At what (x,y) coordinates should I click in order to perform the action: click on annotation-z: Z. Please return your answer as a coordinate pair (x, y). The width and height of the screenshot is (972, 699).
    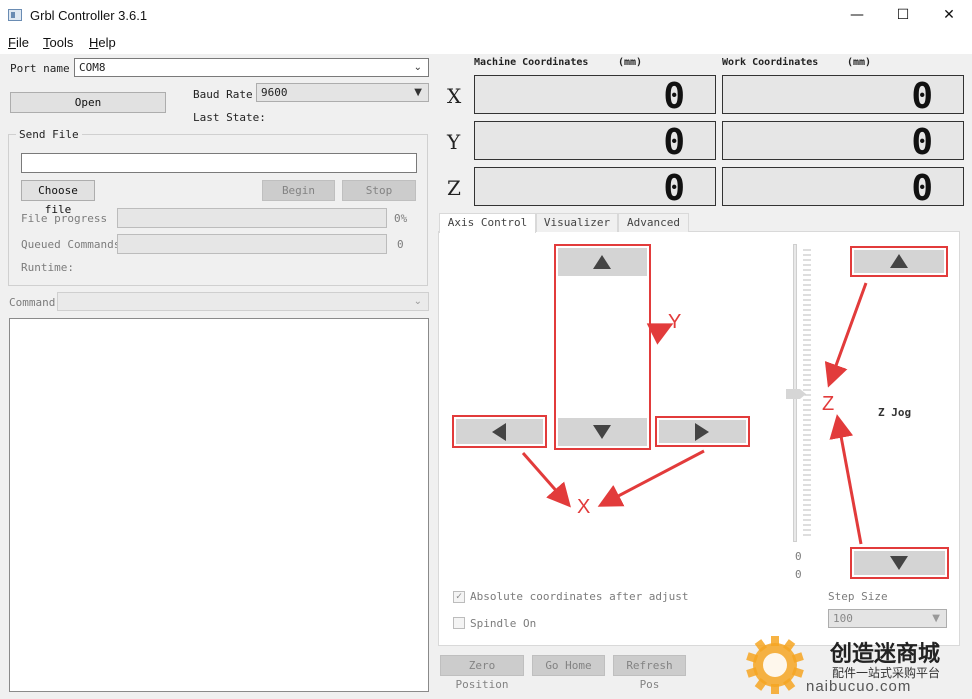
    Looking at the image, I should click on (828, 404).